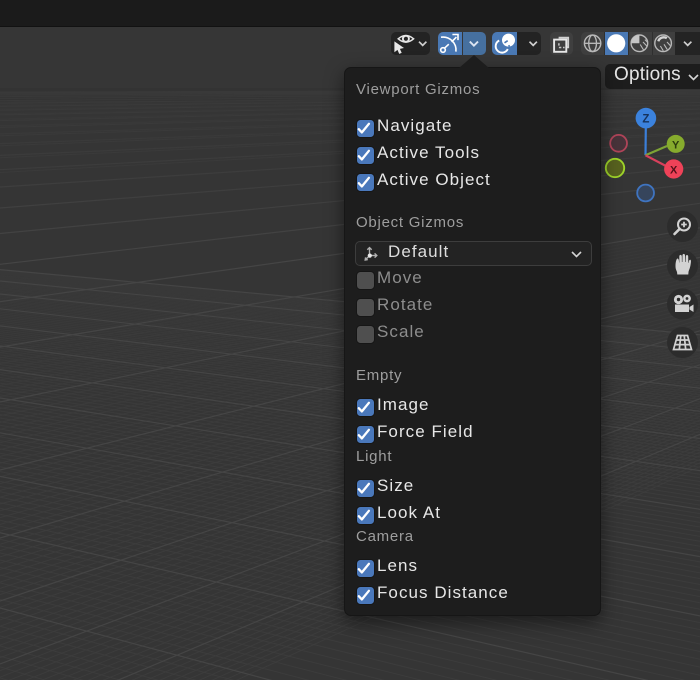  What do you see at coordinates (674, 171) in the screenshot?
I see `svg-text: X` at bounding box center [674, 171].